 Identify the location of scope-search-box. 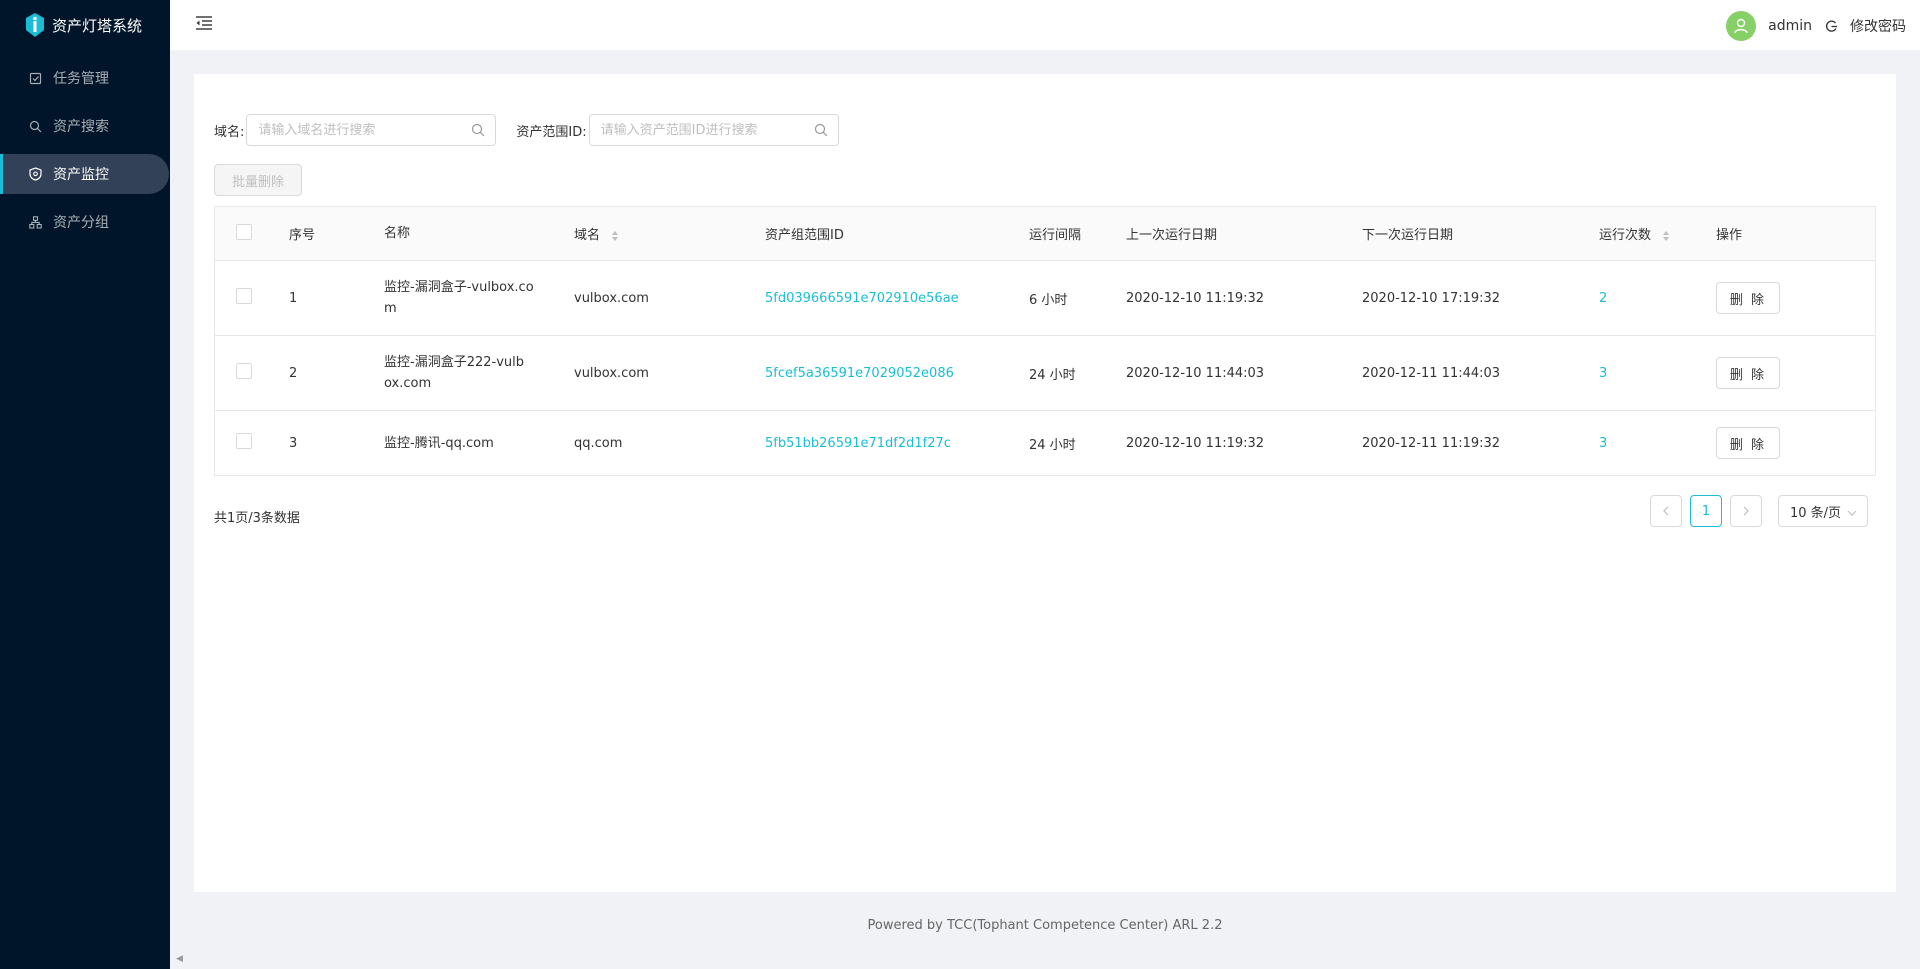
(713, 130).